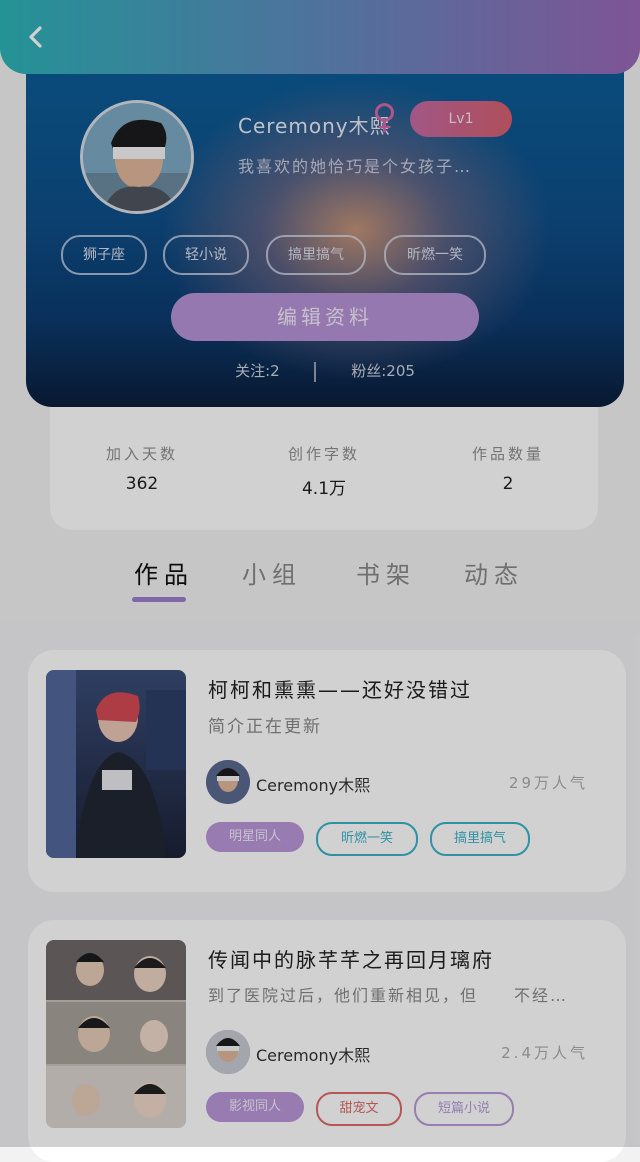 The image size is (640, 1162). Describe the element at coordinates (255, 1107) in the screenshot. I see `work-tag: 影视同人` at that location.